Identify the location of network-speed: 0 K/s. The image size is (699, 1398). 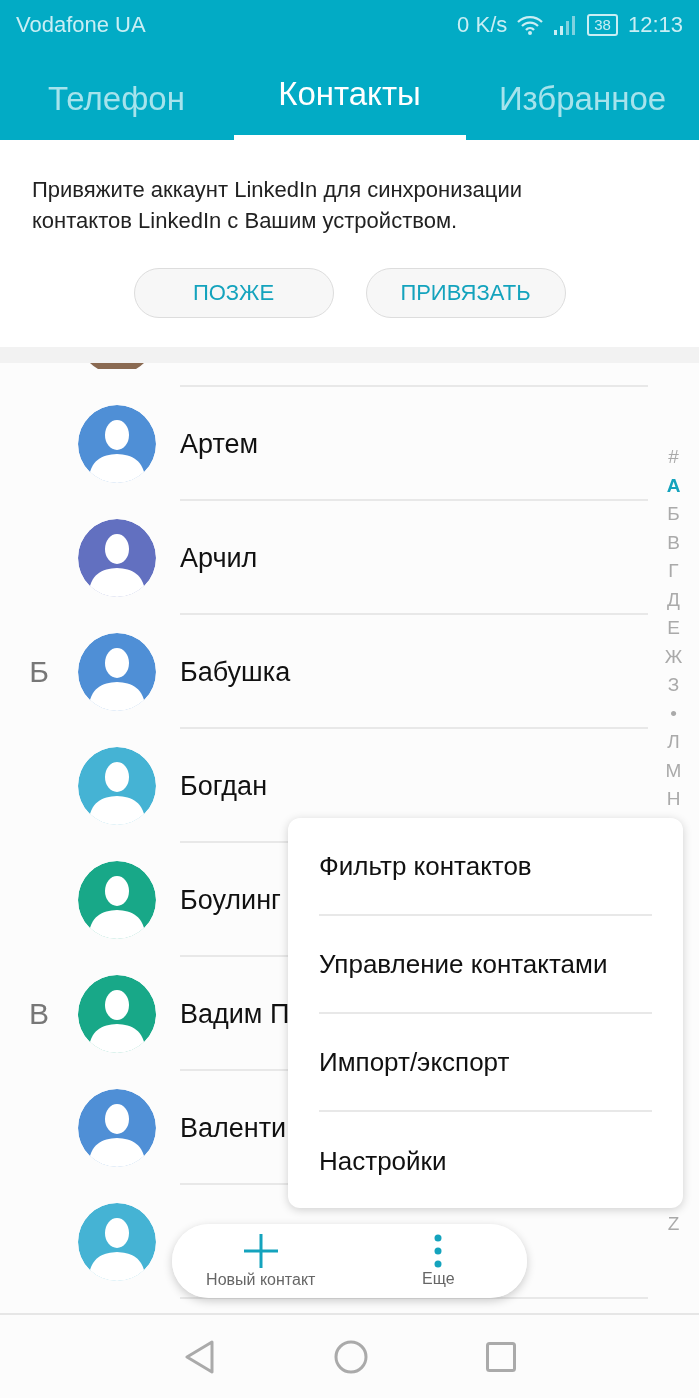
(482, 25).